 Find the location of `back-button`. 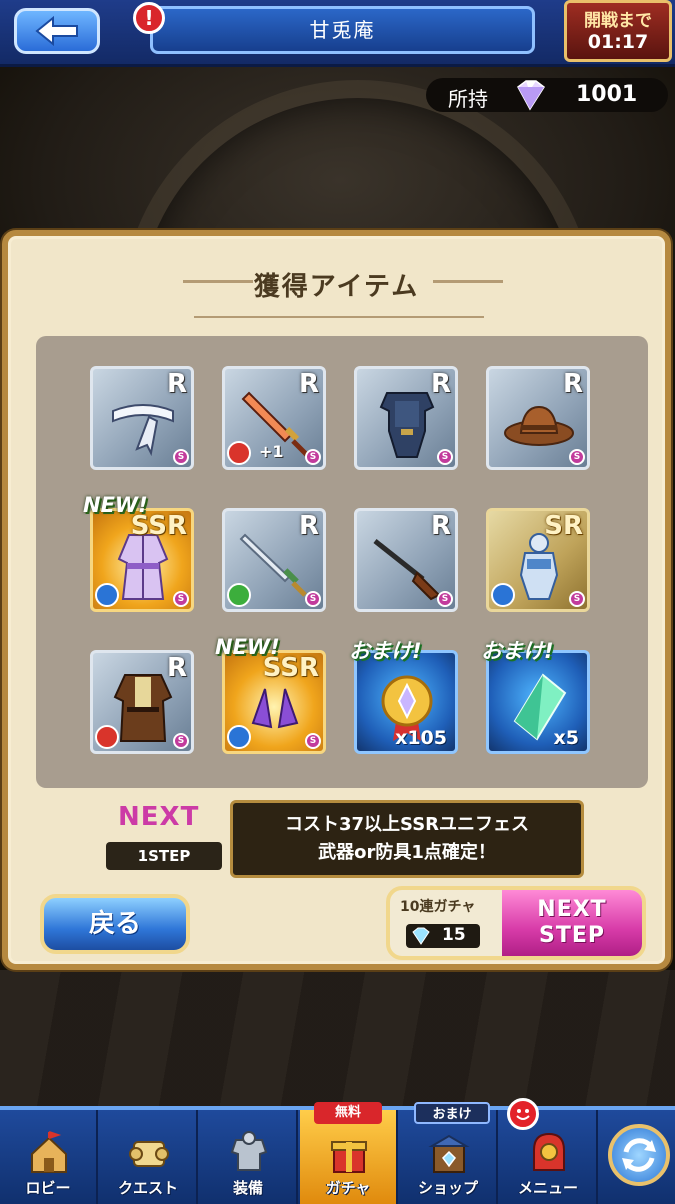

back-button is located at coordinates (57, 31).